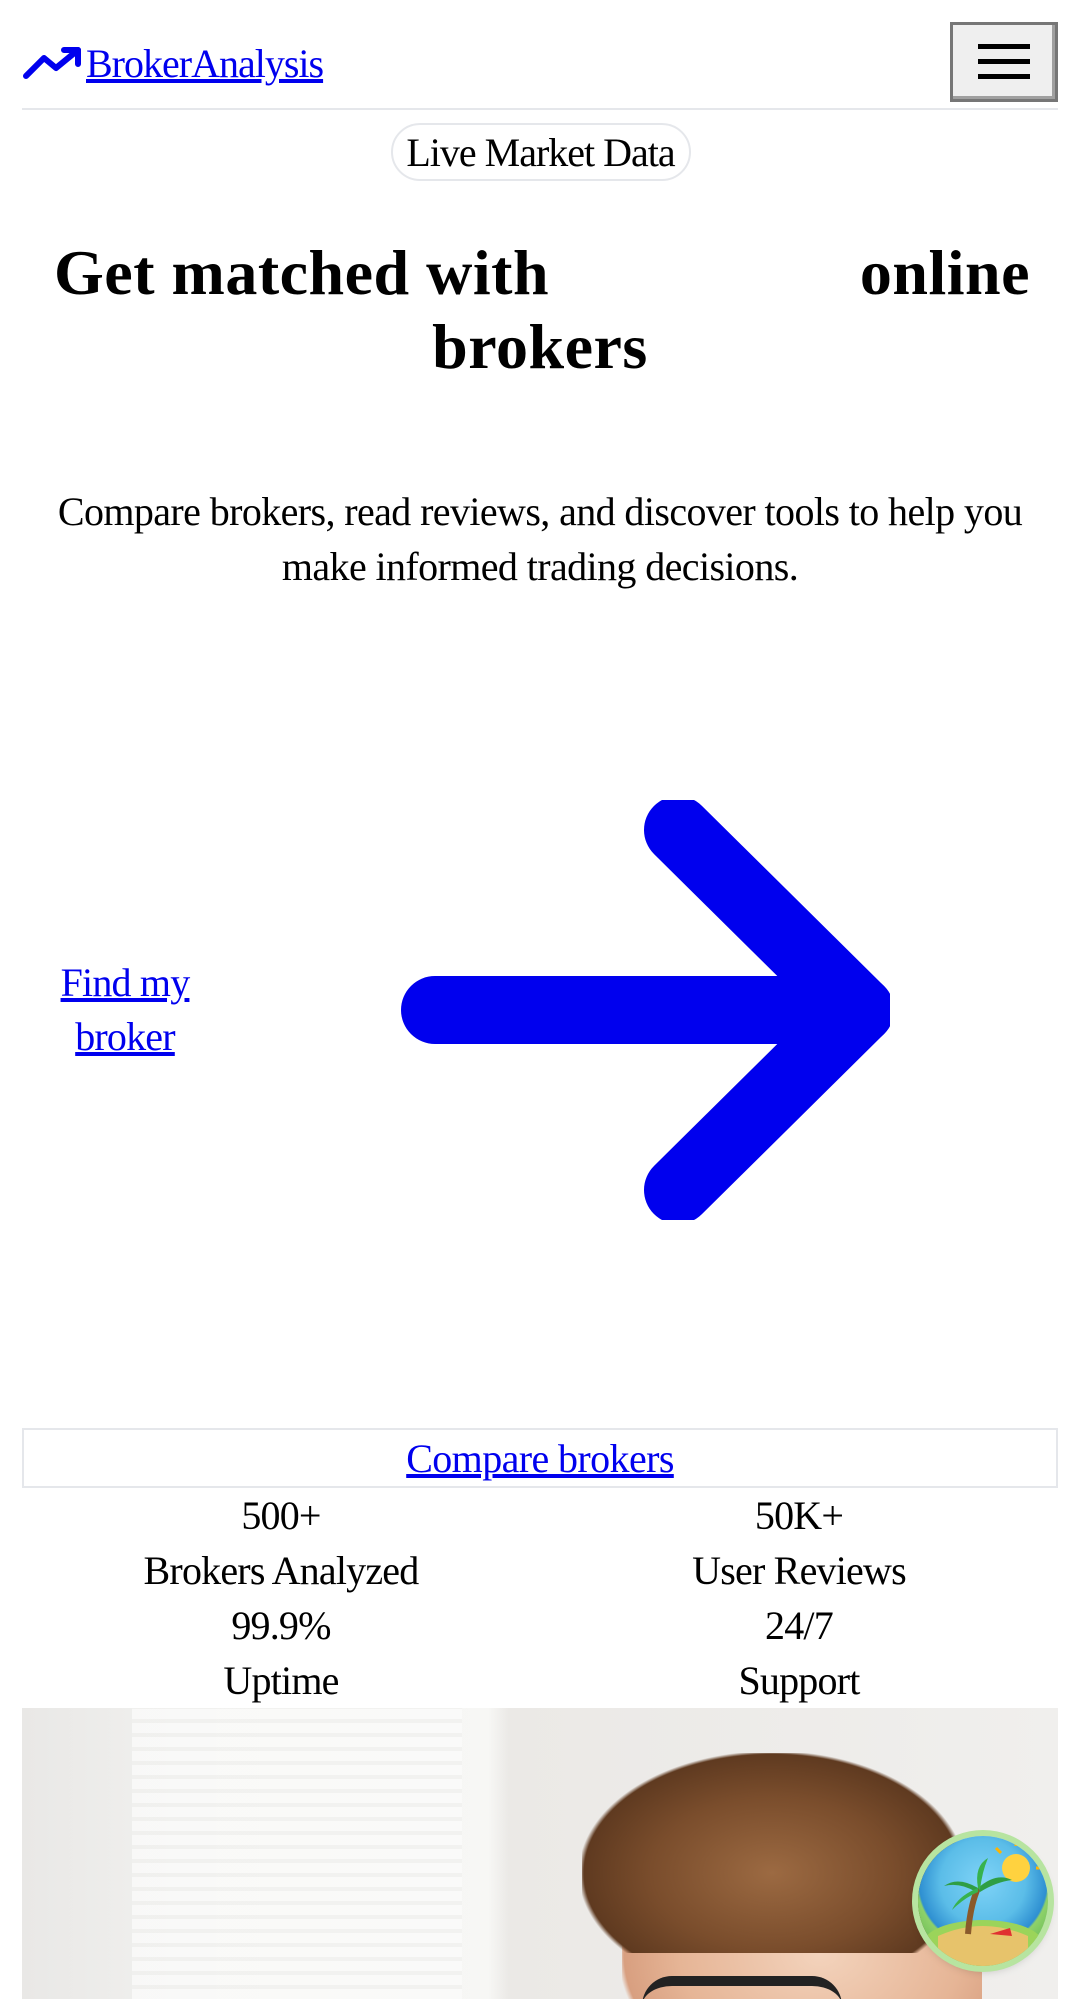 The image size is (1081, 1999). I want to click on stat-value: 24/7, so click(799, 1625).